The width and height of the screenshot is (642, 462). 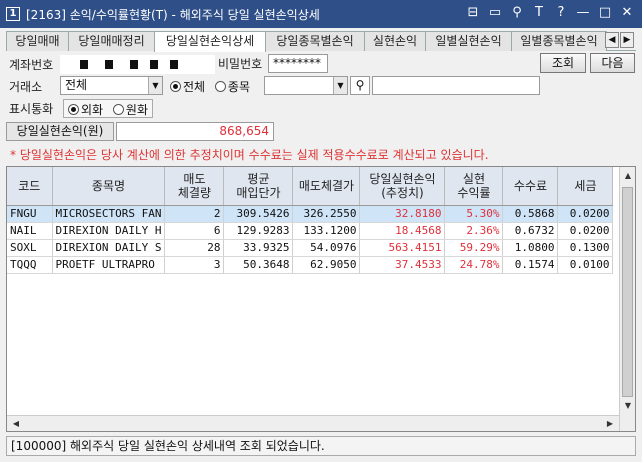 What do you see at coordinates (258, 186) in the screenshot?
I see `col-avg-price: 평균 매입단가` at bounding box center [258, 186].